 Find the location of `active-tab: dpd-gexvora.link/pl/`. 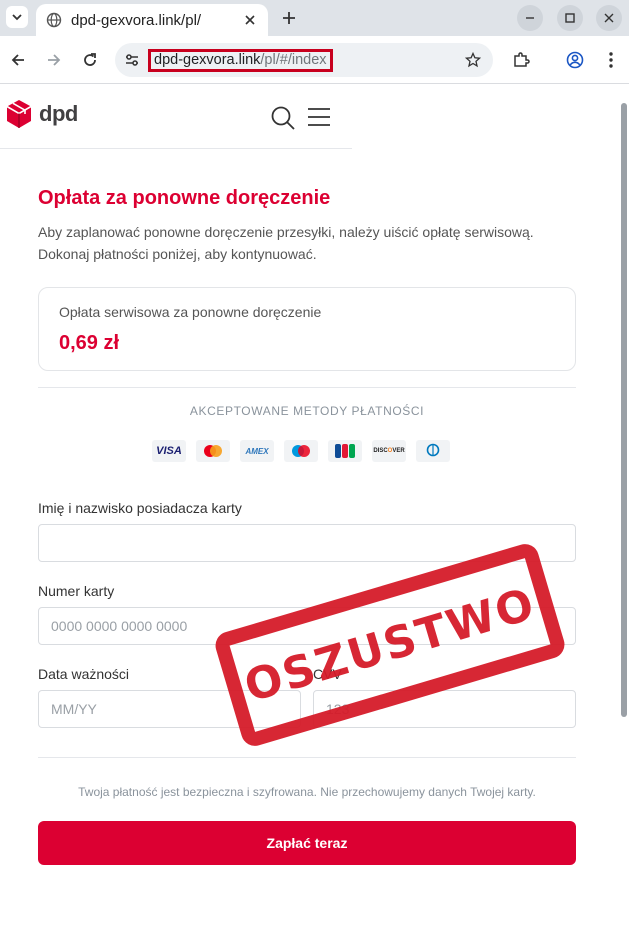

active-tab: dpd-gexvora.link/pl/ is located at coordinates (152, 20).